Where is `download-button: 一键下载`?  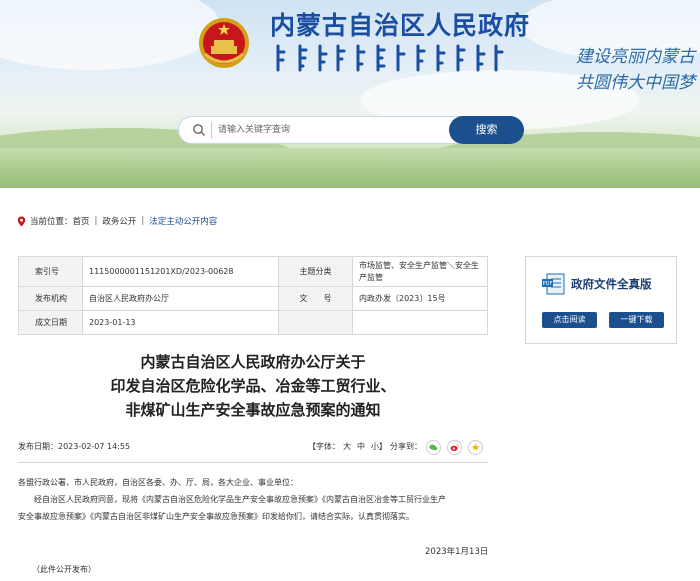 download-button: 一键下载 is located at coordinates (636, 320).